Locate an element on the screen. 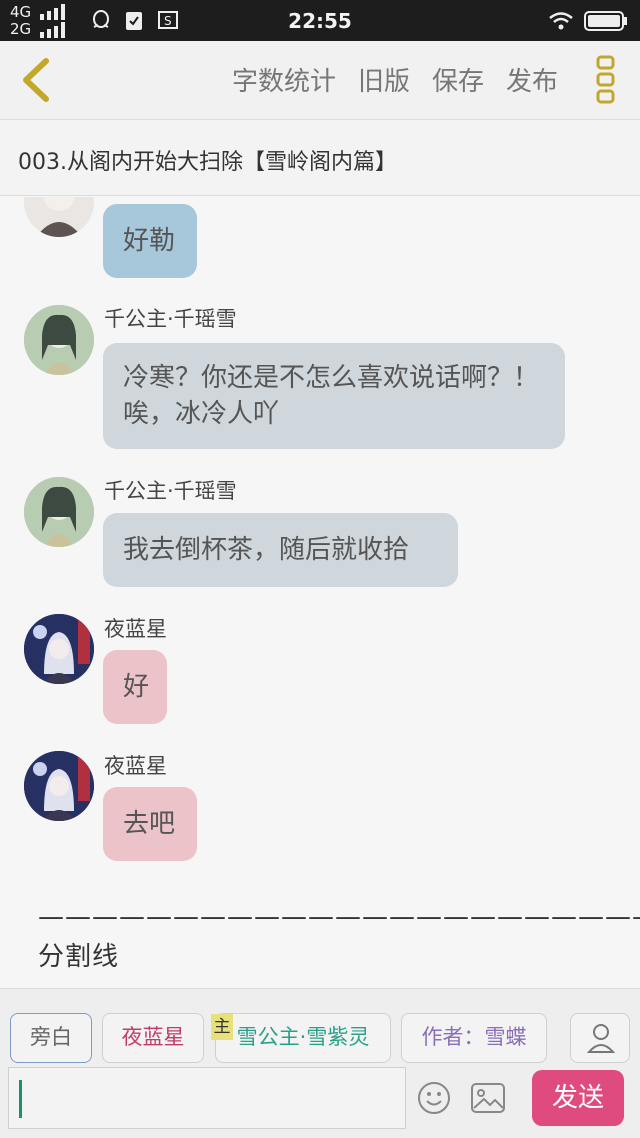  chat-message: 千公主·千瑶雪 我去倒杯茶，随后就收拾 is located at coordinates (320, 535).